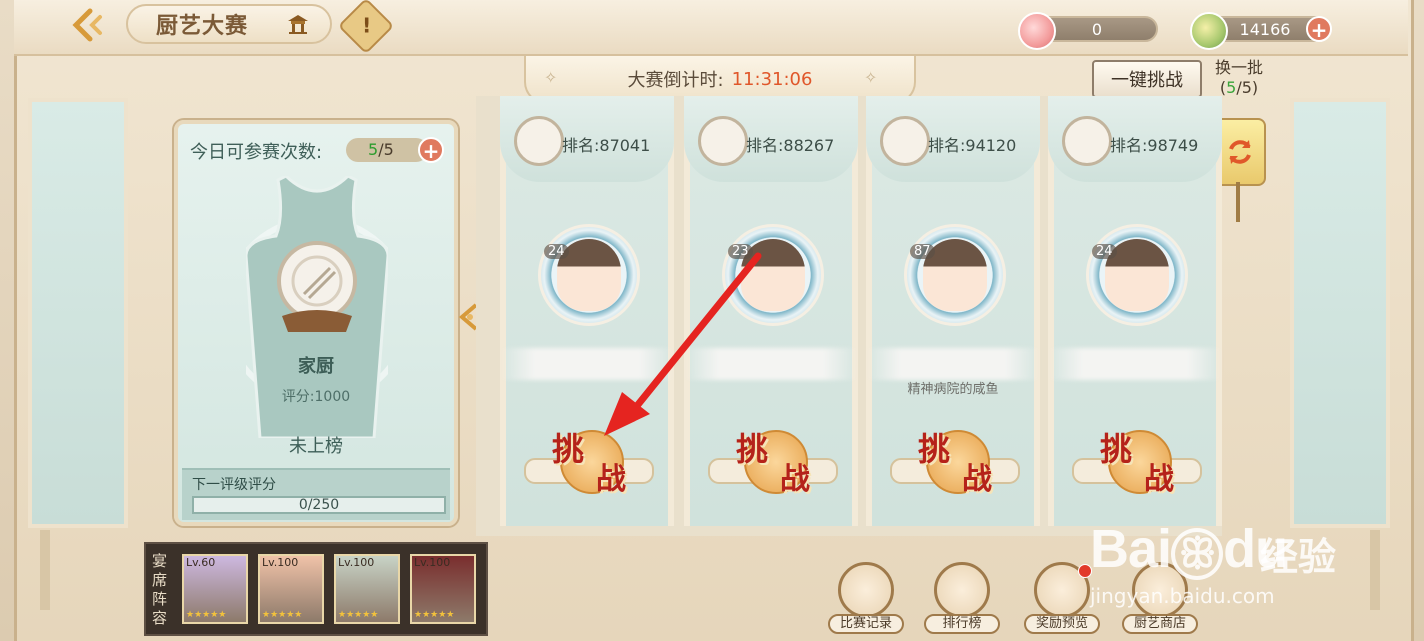  I want to click on one-click-challenge-button: 一键挑战, so click(1147, 79).